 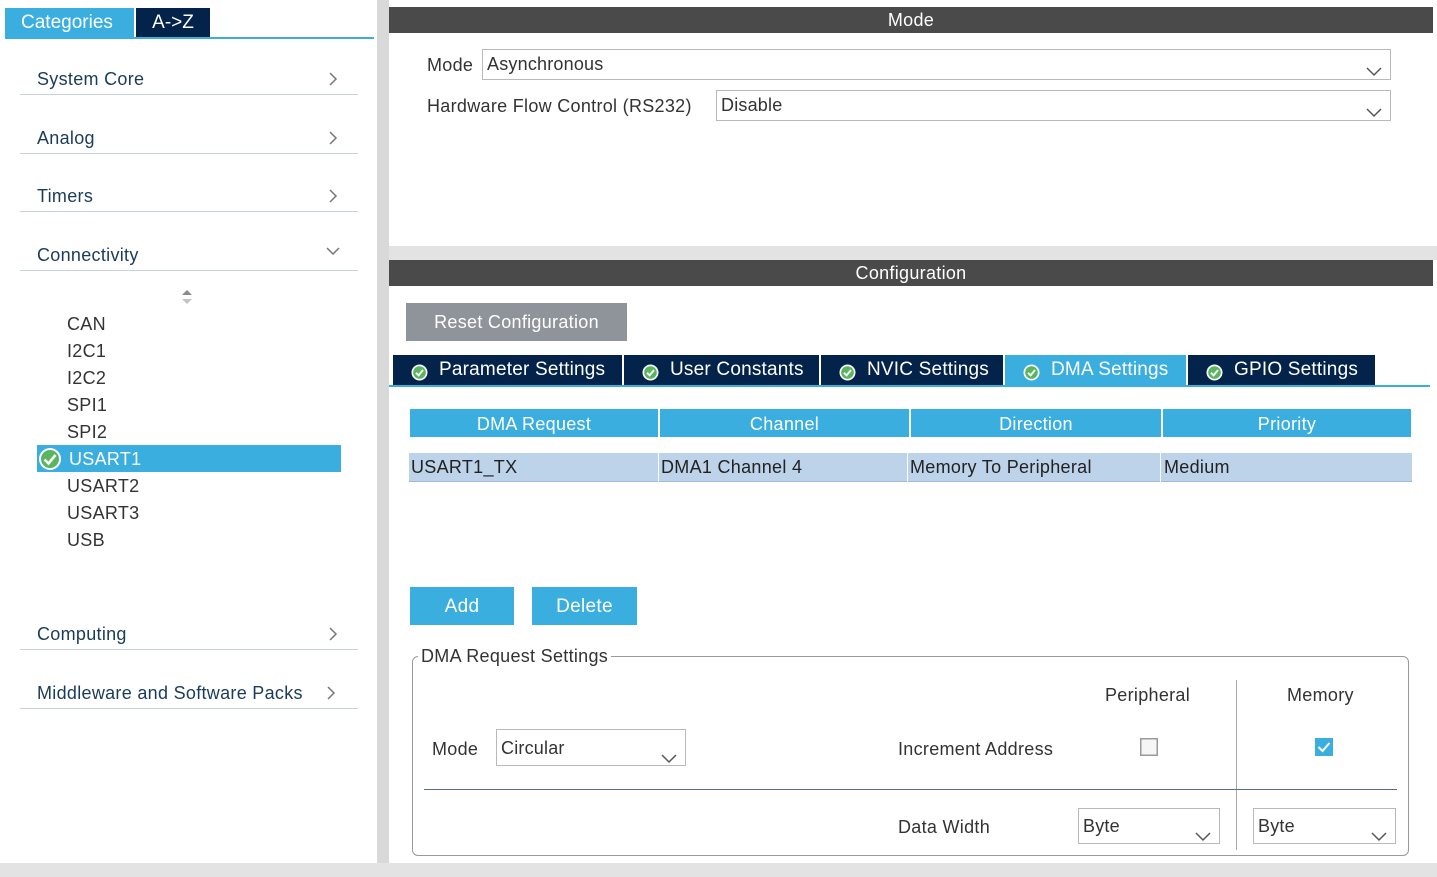 I want to click on column-divider, so click(x=1236, y=765).